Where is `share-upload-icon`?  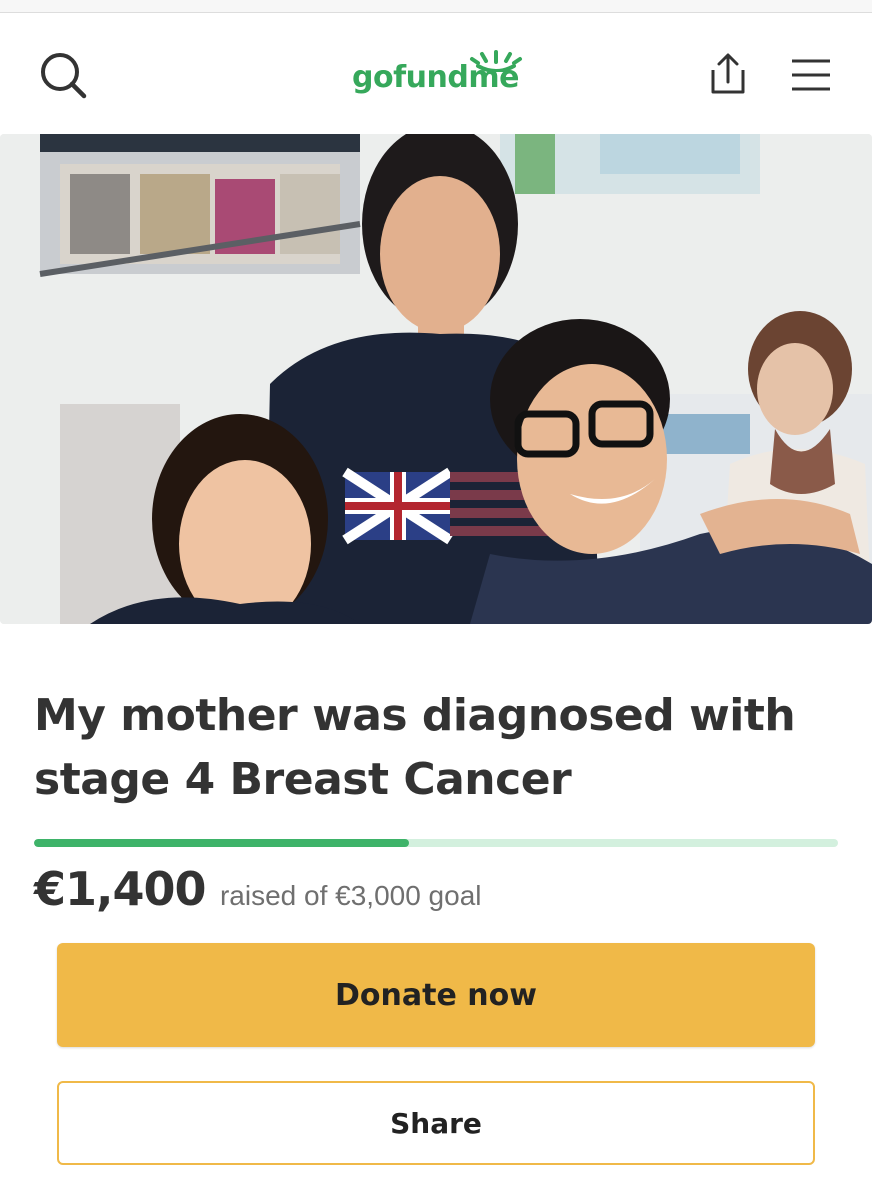 share-upload-icon is located at coordinates (728, 73).